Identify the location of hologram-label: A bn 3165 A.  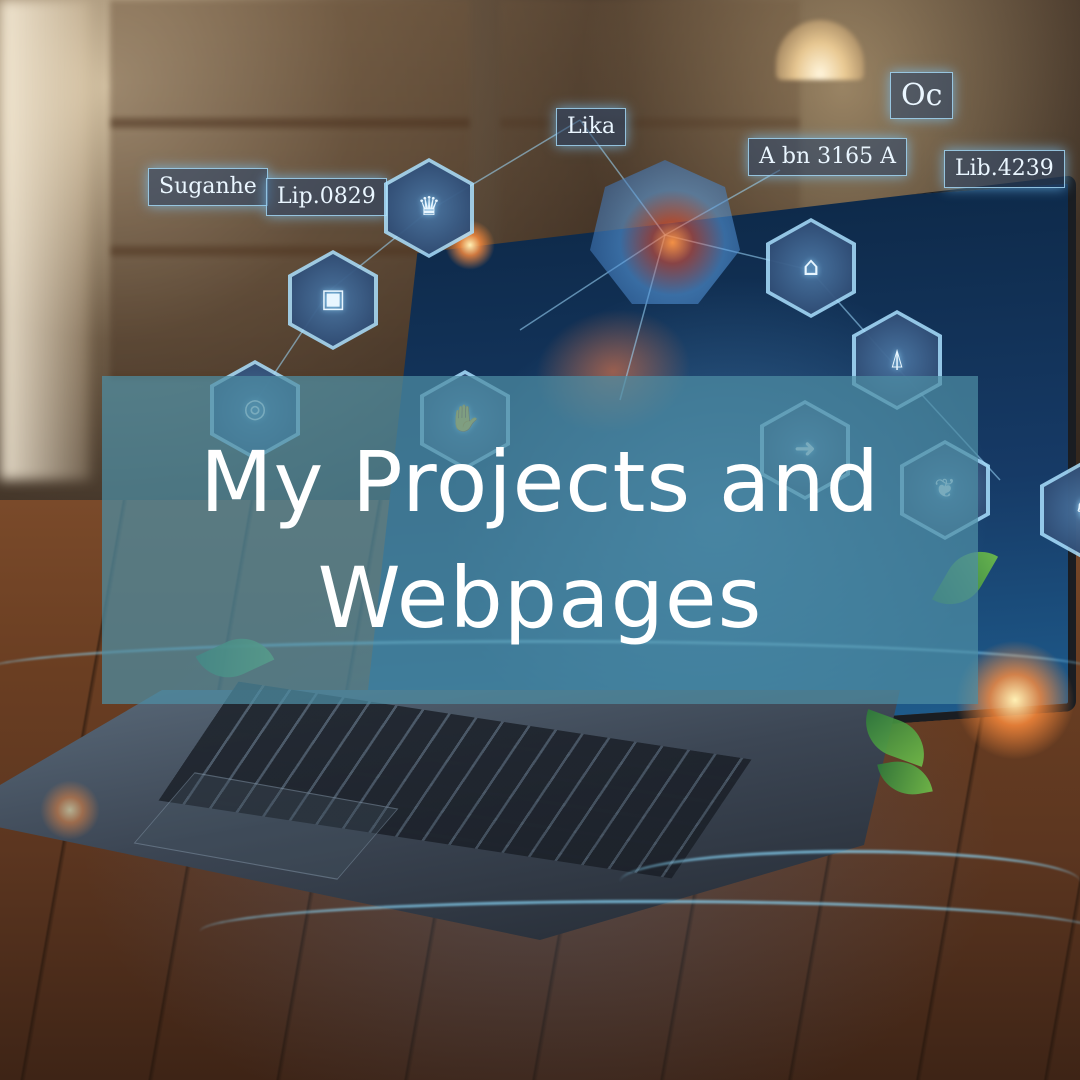
(827, 157).